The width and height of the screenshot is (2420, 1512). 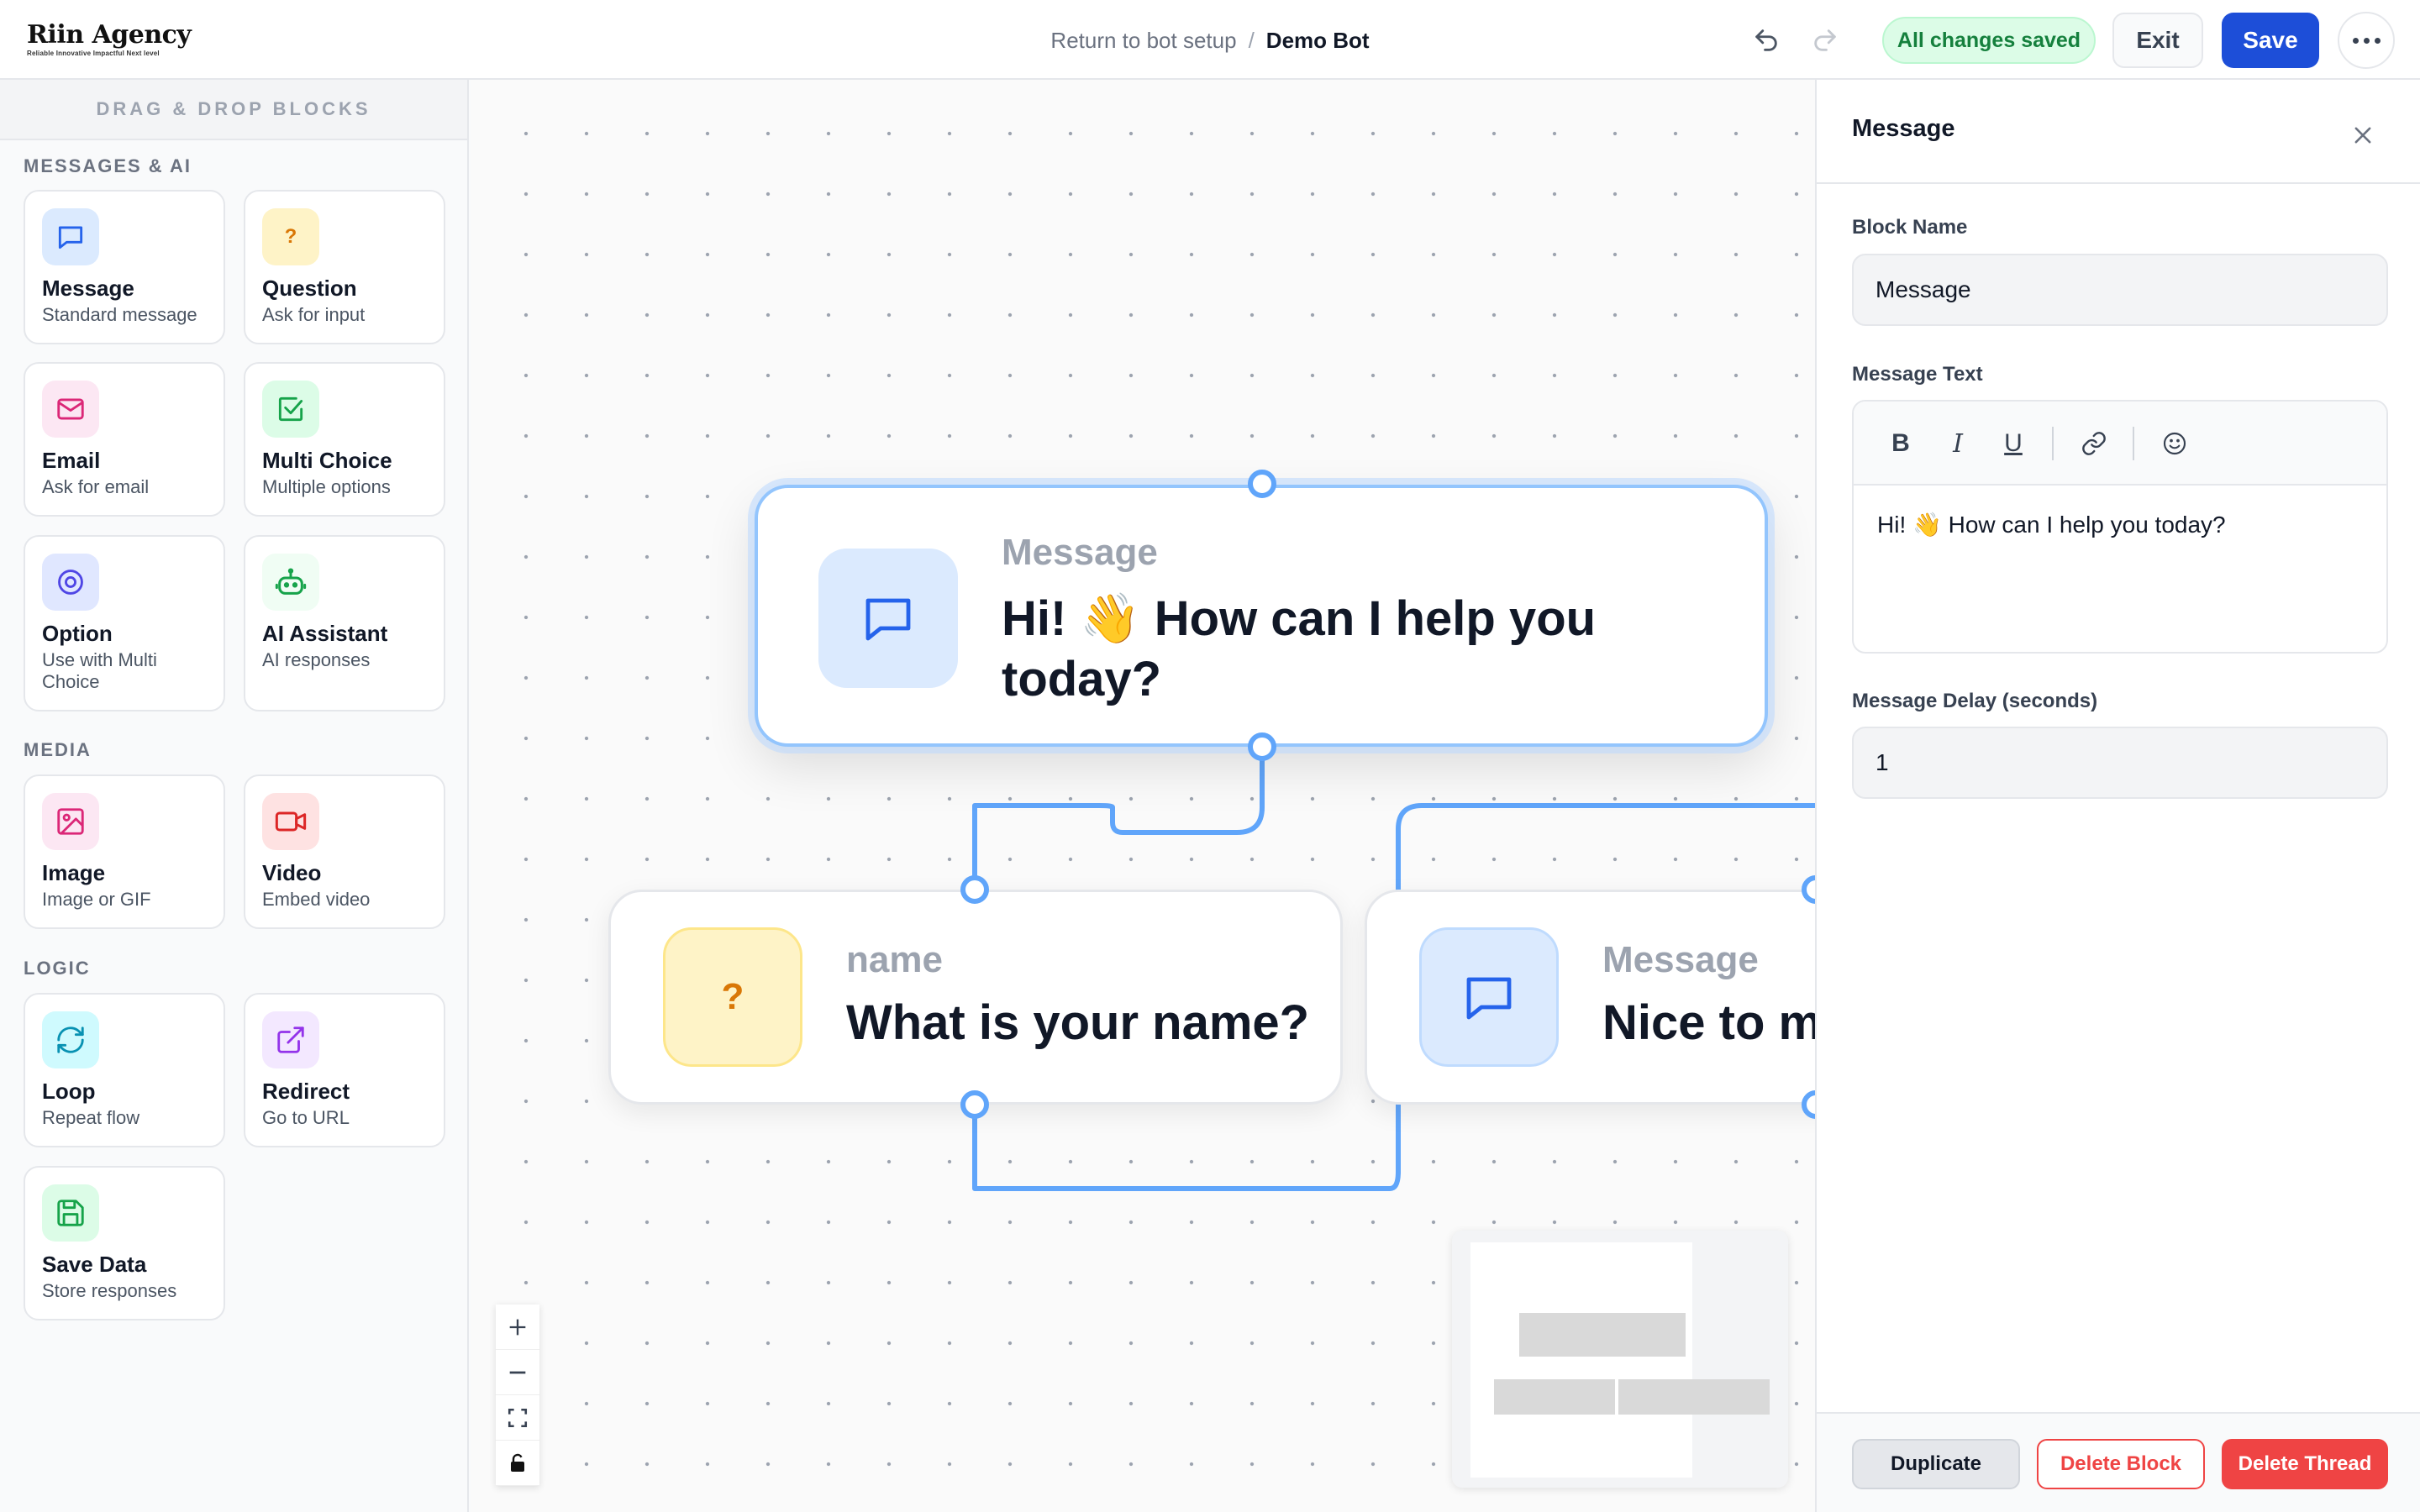 I want to click on message-text-input: Hi! 👋 How can I help you today?, so click(x=2120, y=525).